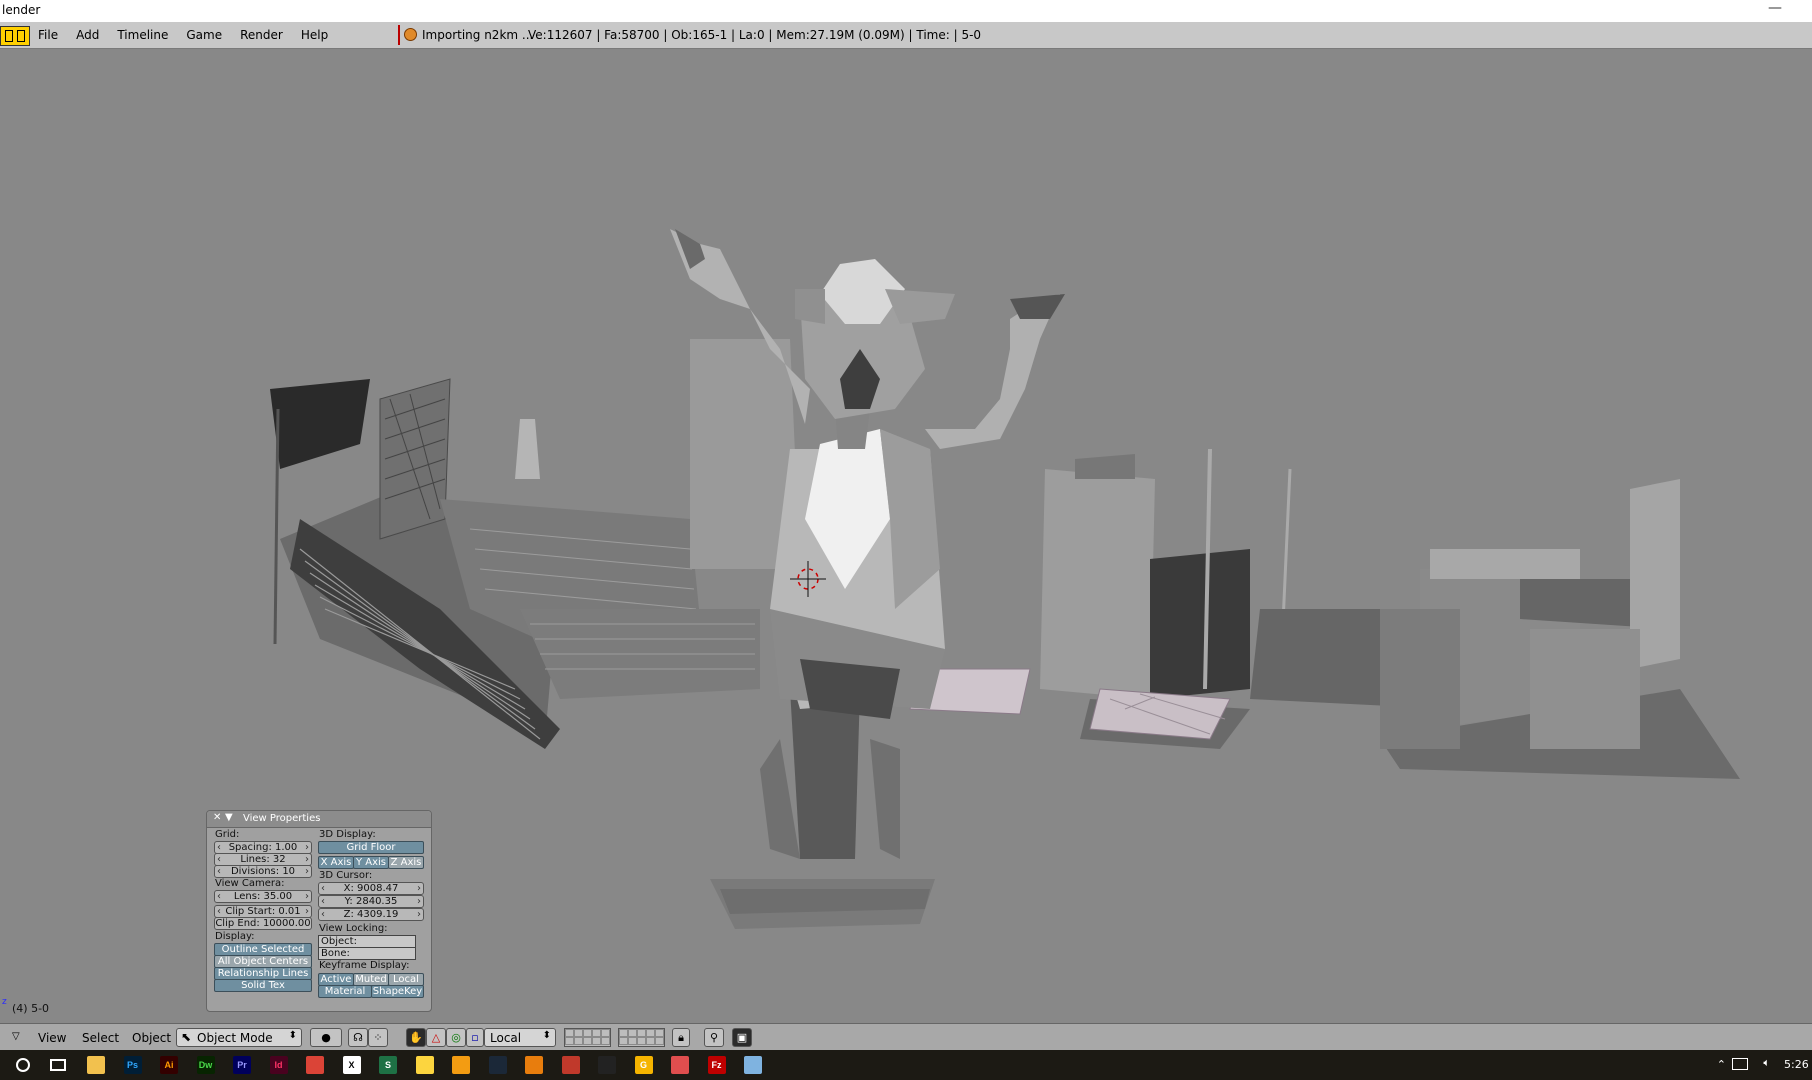  I want to click on left-stadium-stands, so click(515, 563).